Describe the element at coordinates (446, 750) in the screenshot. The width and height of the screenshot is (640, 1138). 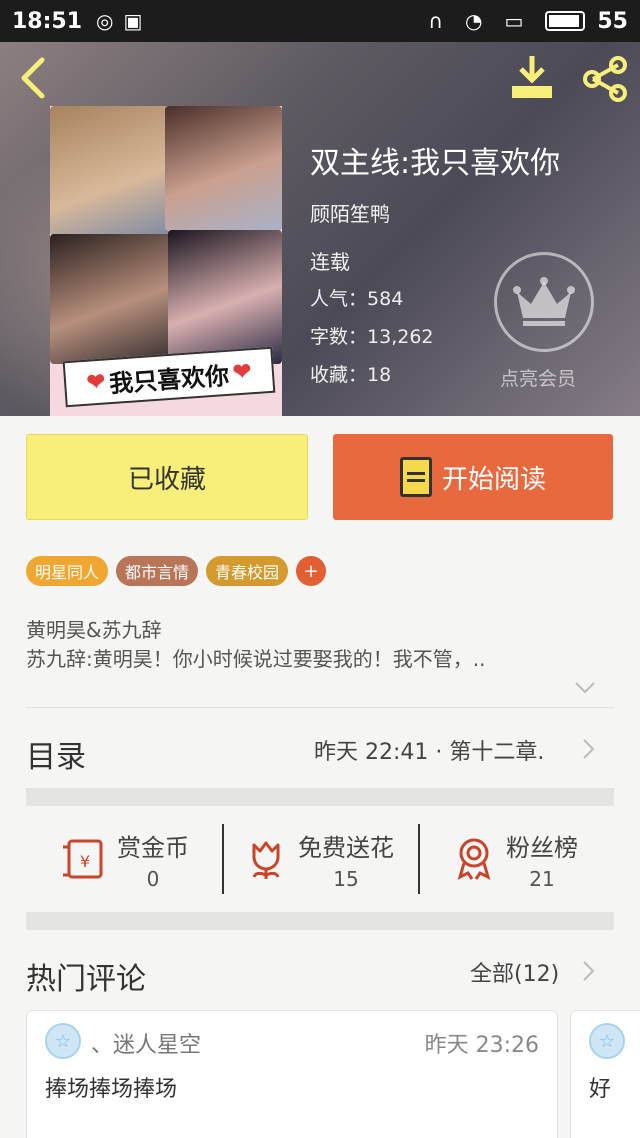
I see `toc-latest-chapter: 昨天 22:41 · 第十二章.` at that location.